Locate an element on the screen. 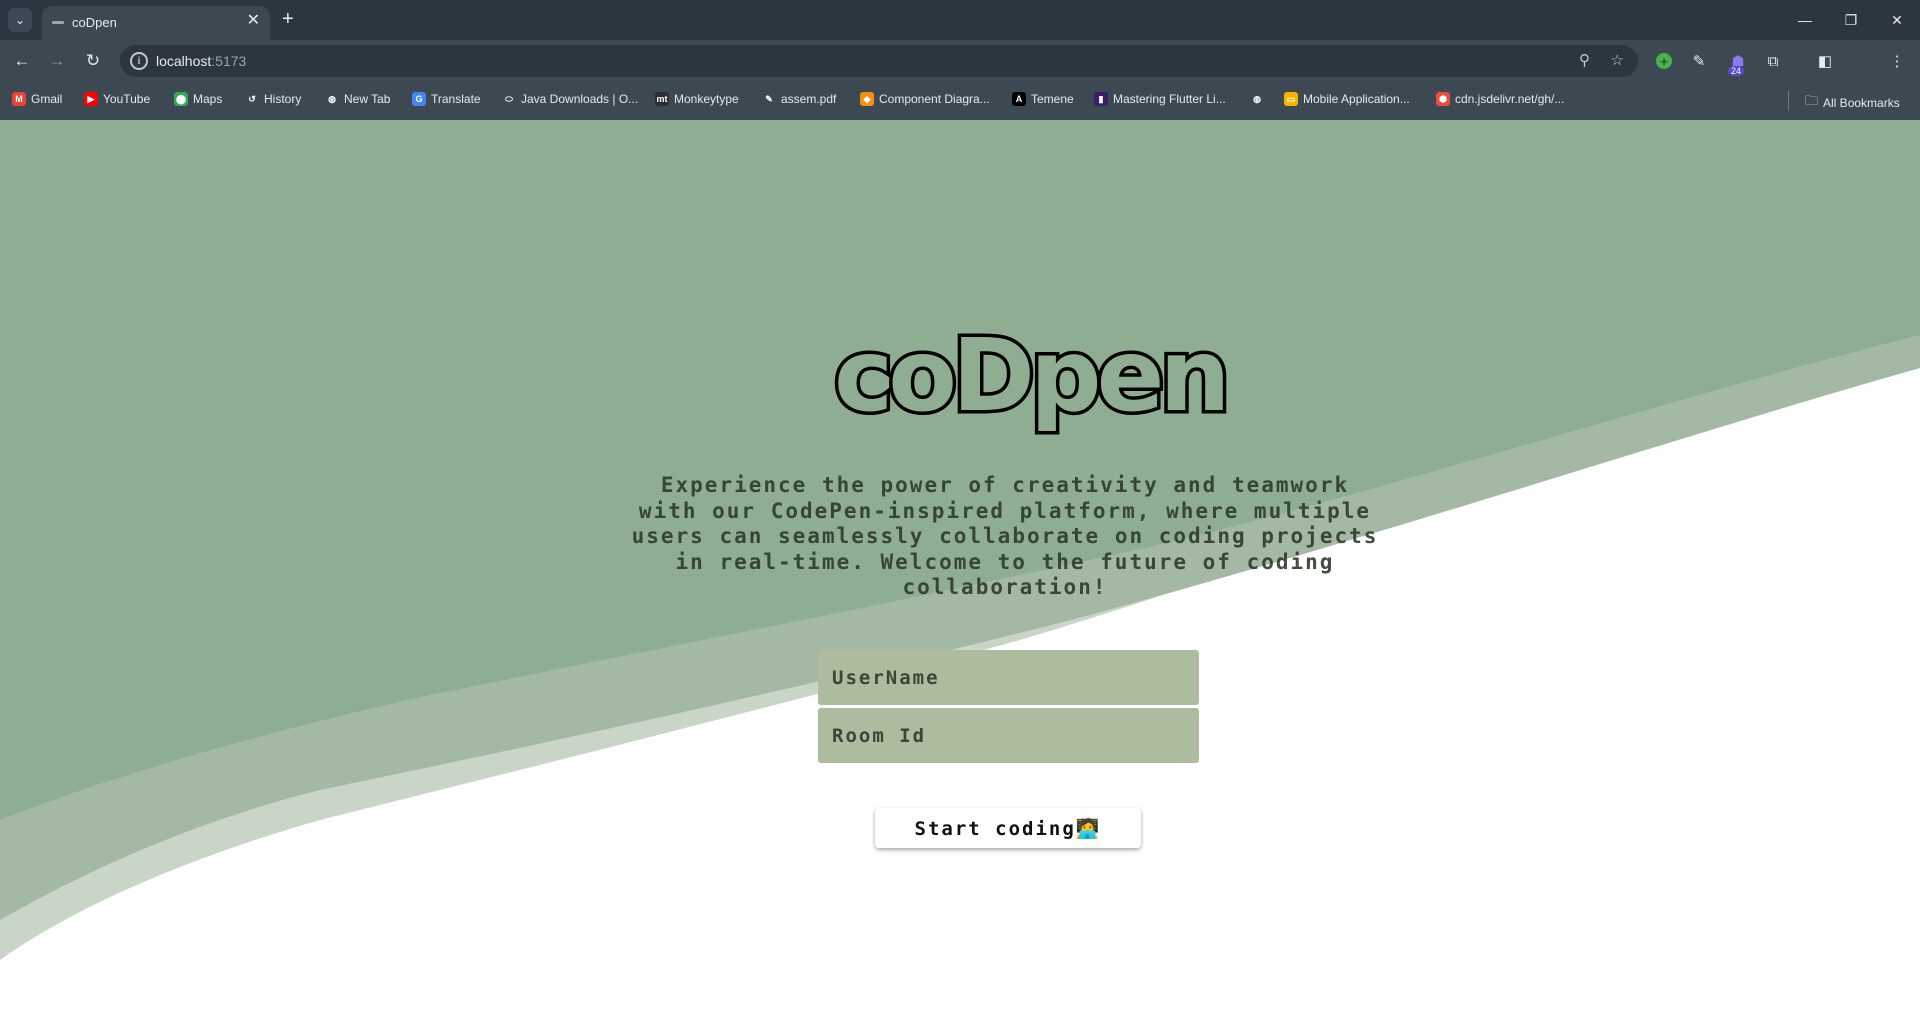  extension-plus-icon: + is located at coordinates (1664, 61).